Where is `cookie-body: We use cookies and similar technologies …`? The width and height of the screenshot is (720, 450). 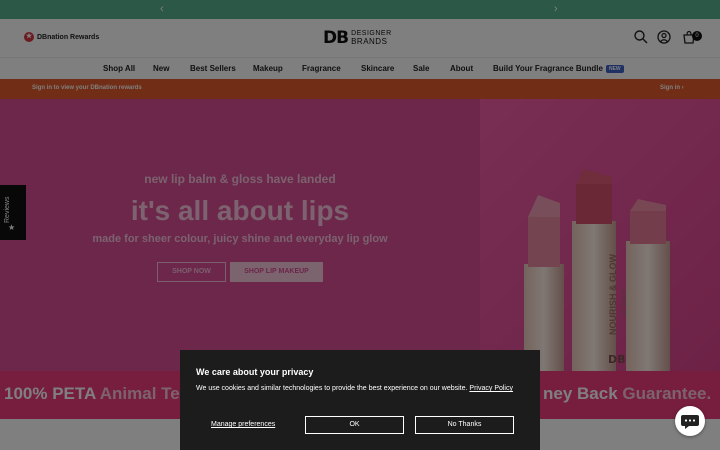
cookie-body: We use cookies and similar technologies … is located at coordinates (361, 389).